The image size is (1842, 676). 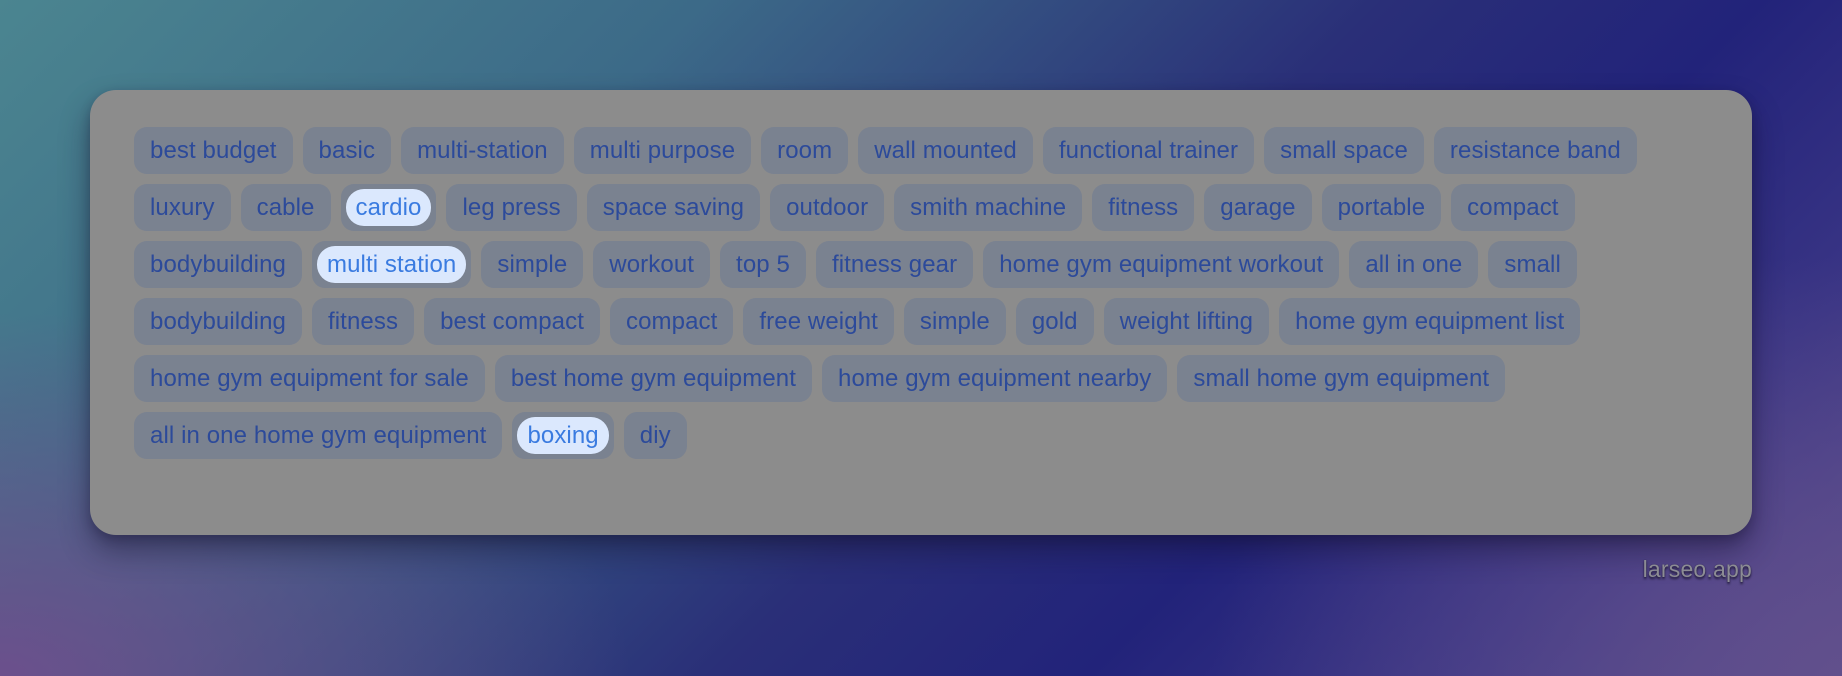 What do you see at coordinates (662, 150) in the screenshot?
I see `tag: multi purpose` at bounding box center [662, 150].